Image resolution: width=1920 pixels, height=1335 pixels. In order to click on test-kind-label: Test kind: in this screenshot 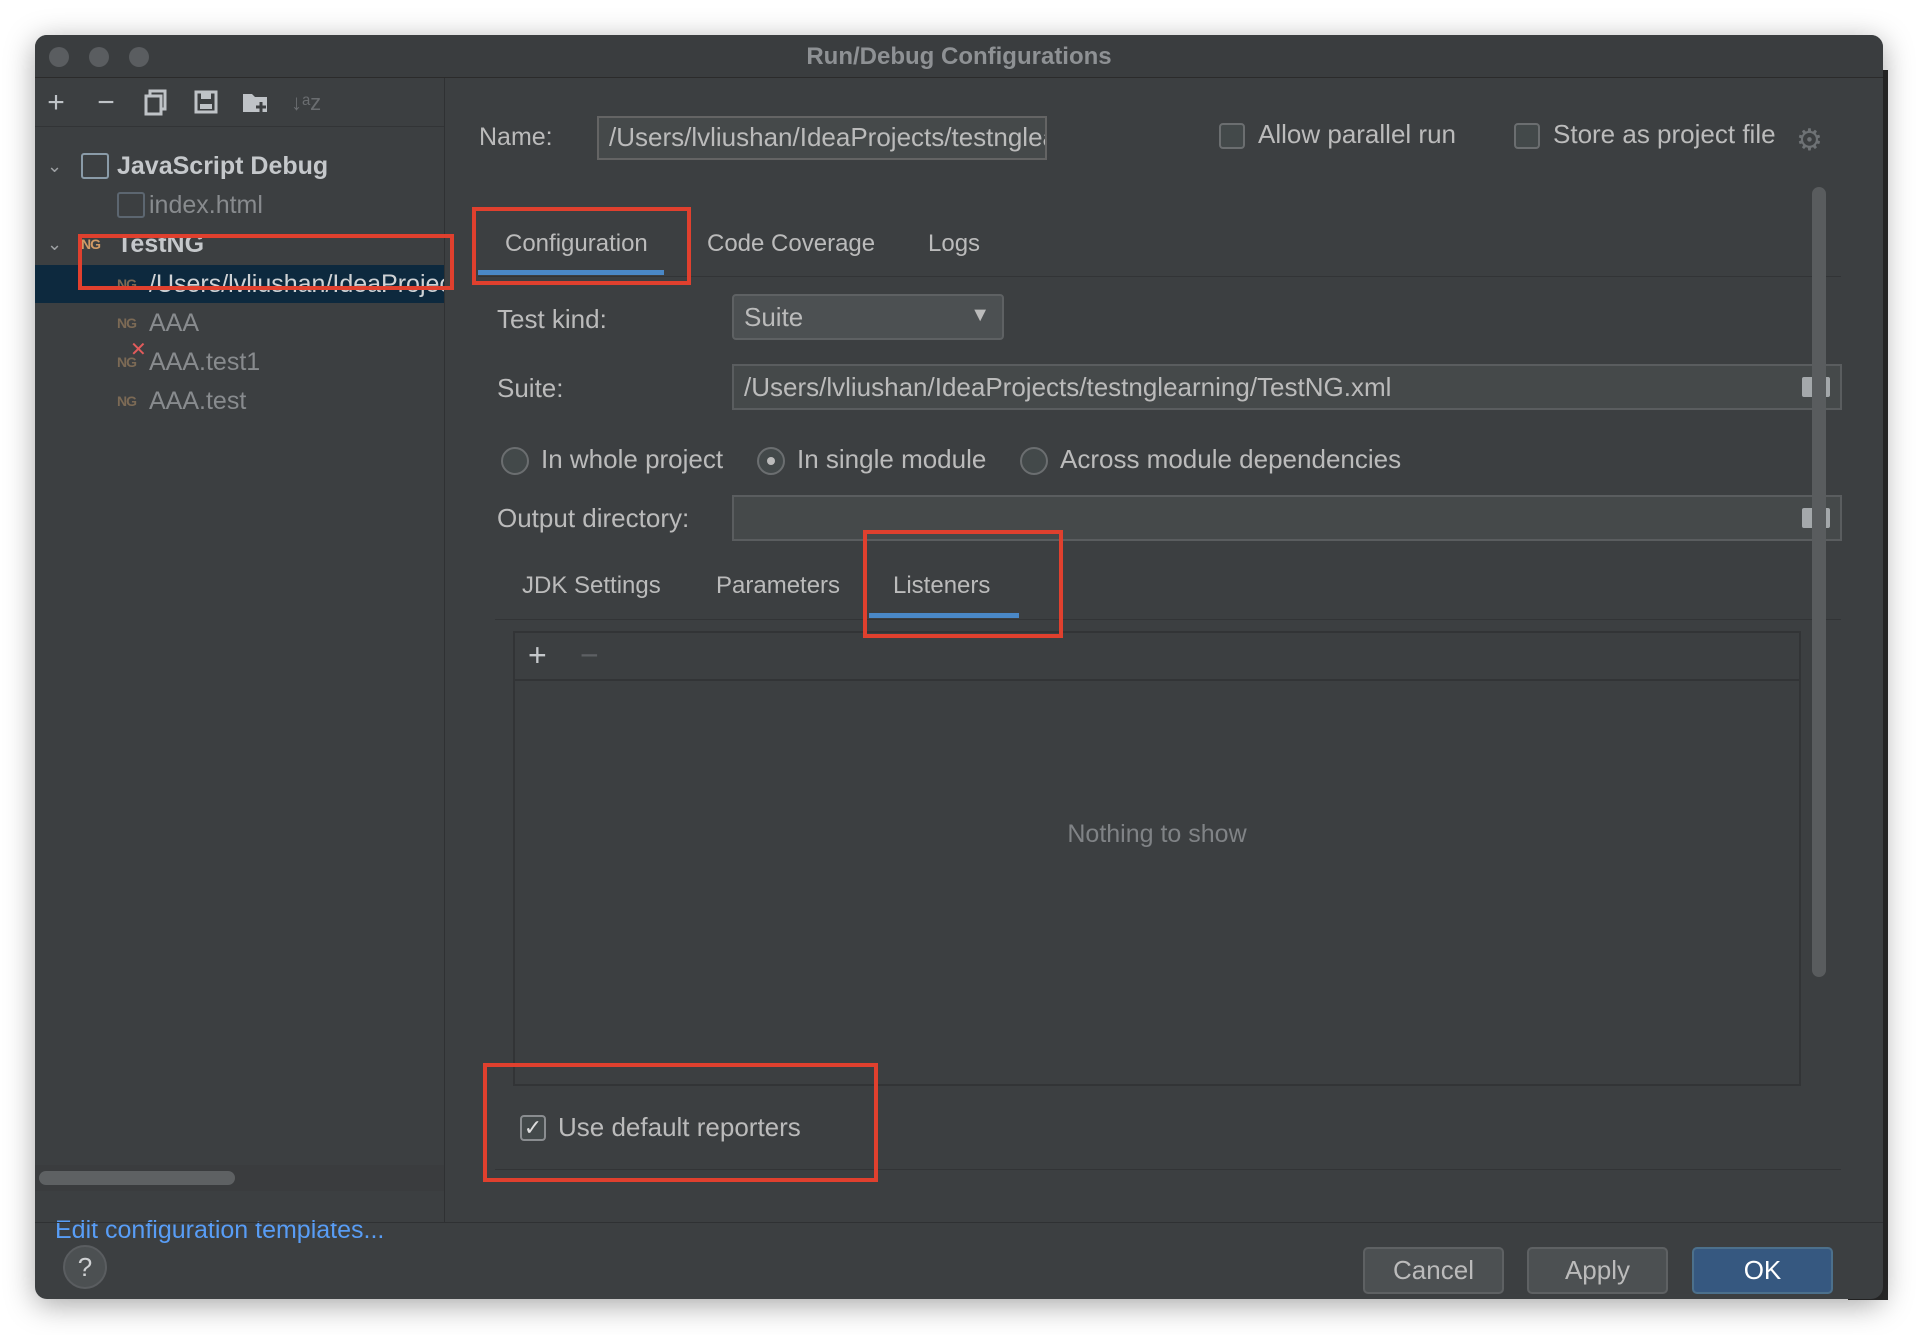, I will do `click(552, 319)`.